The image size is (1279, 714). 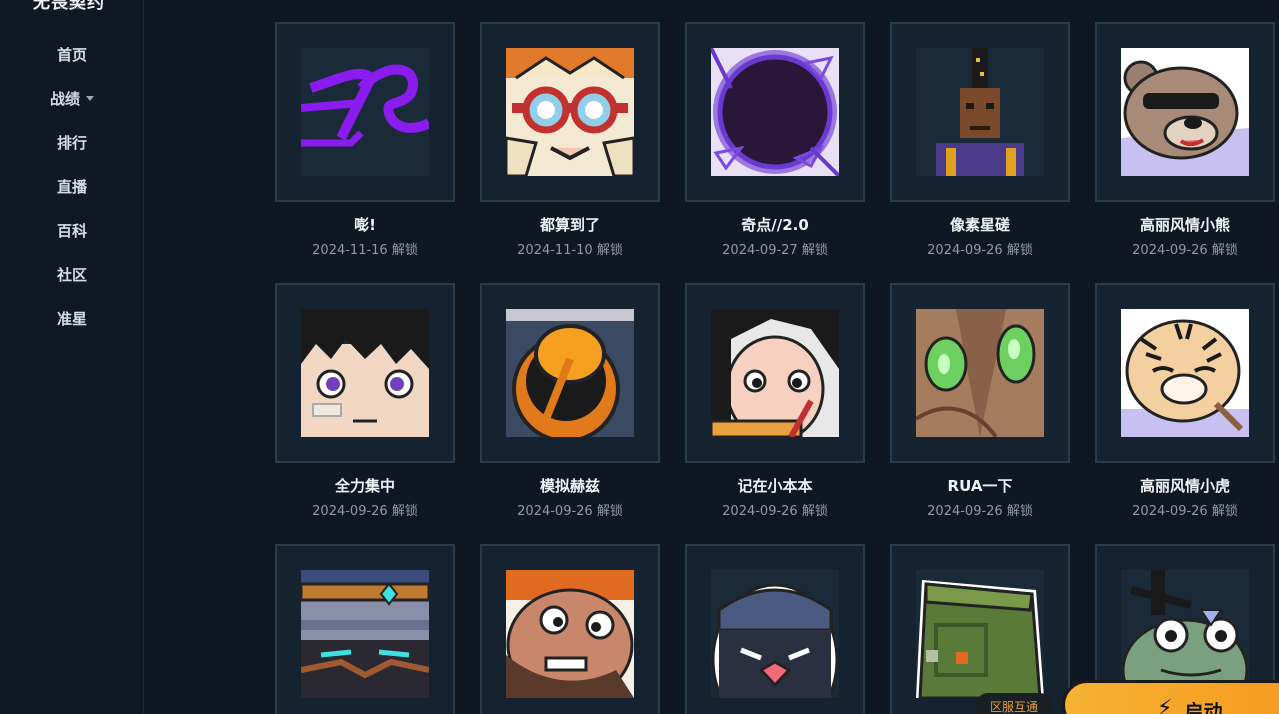 I want to click on spray-title: 都算到了, so click(x=569, y=225).